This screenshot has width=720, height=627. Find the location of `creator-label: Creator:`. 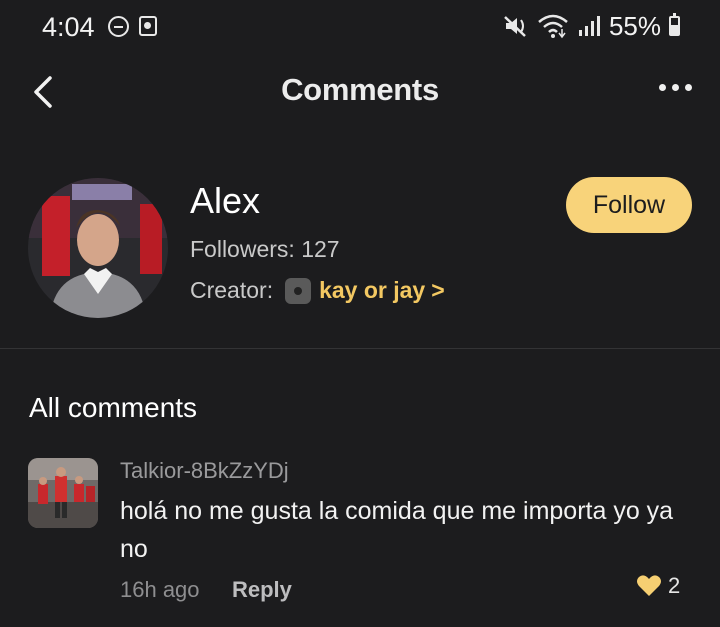

creator-label: Creator: is located at coordinates (232, 290).